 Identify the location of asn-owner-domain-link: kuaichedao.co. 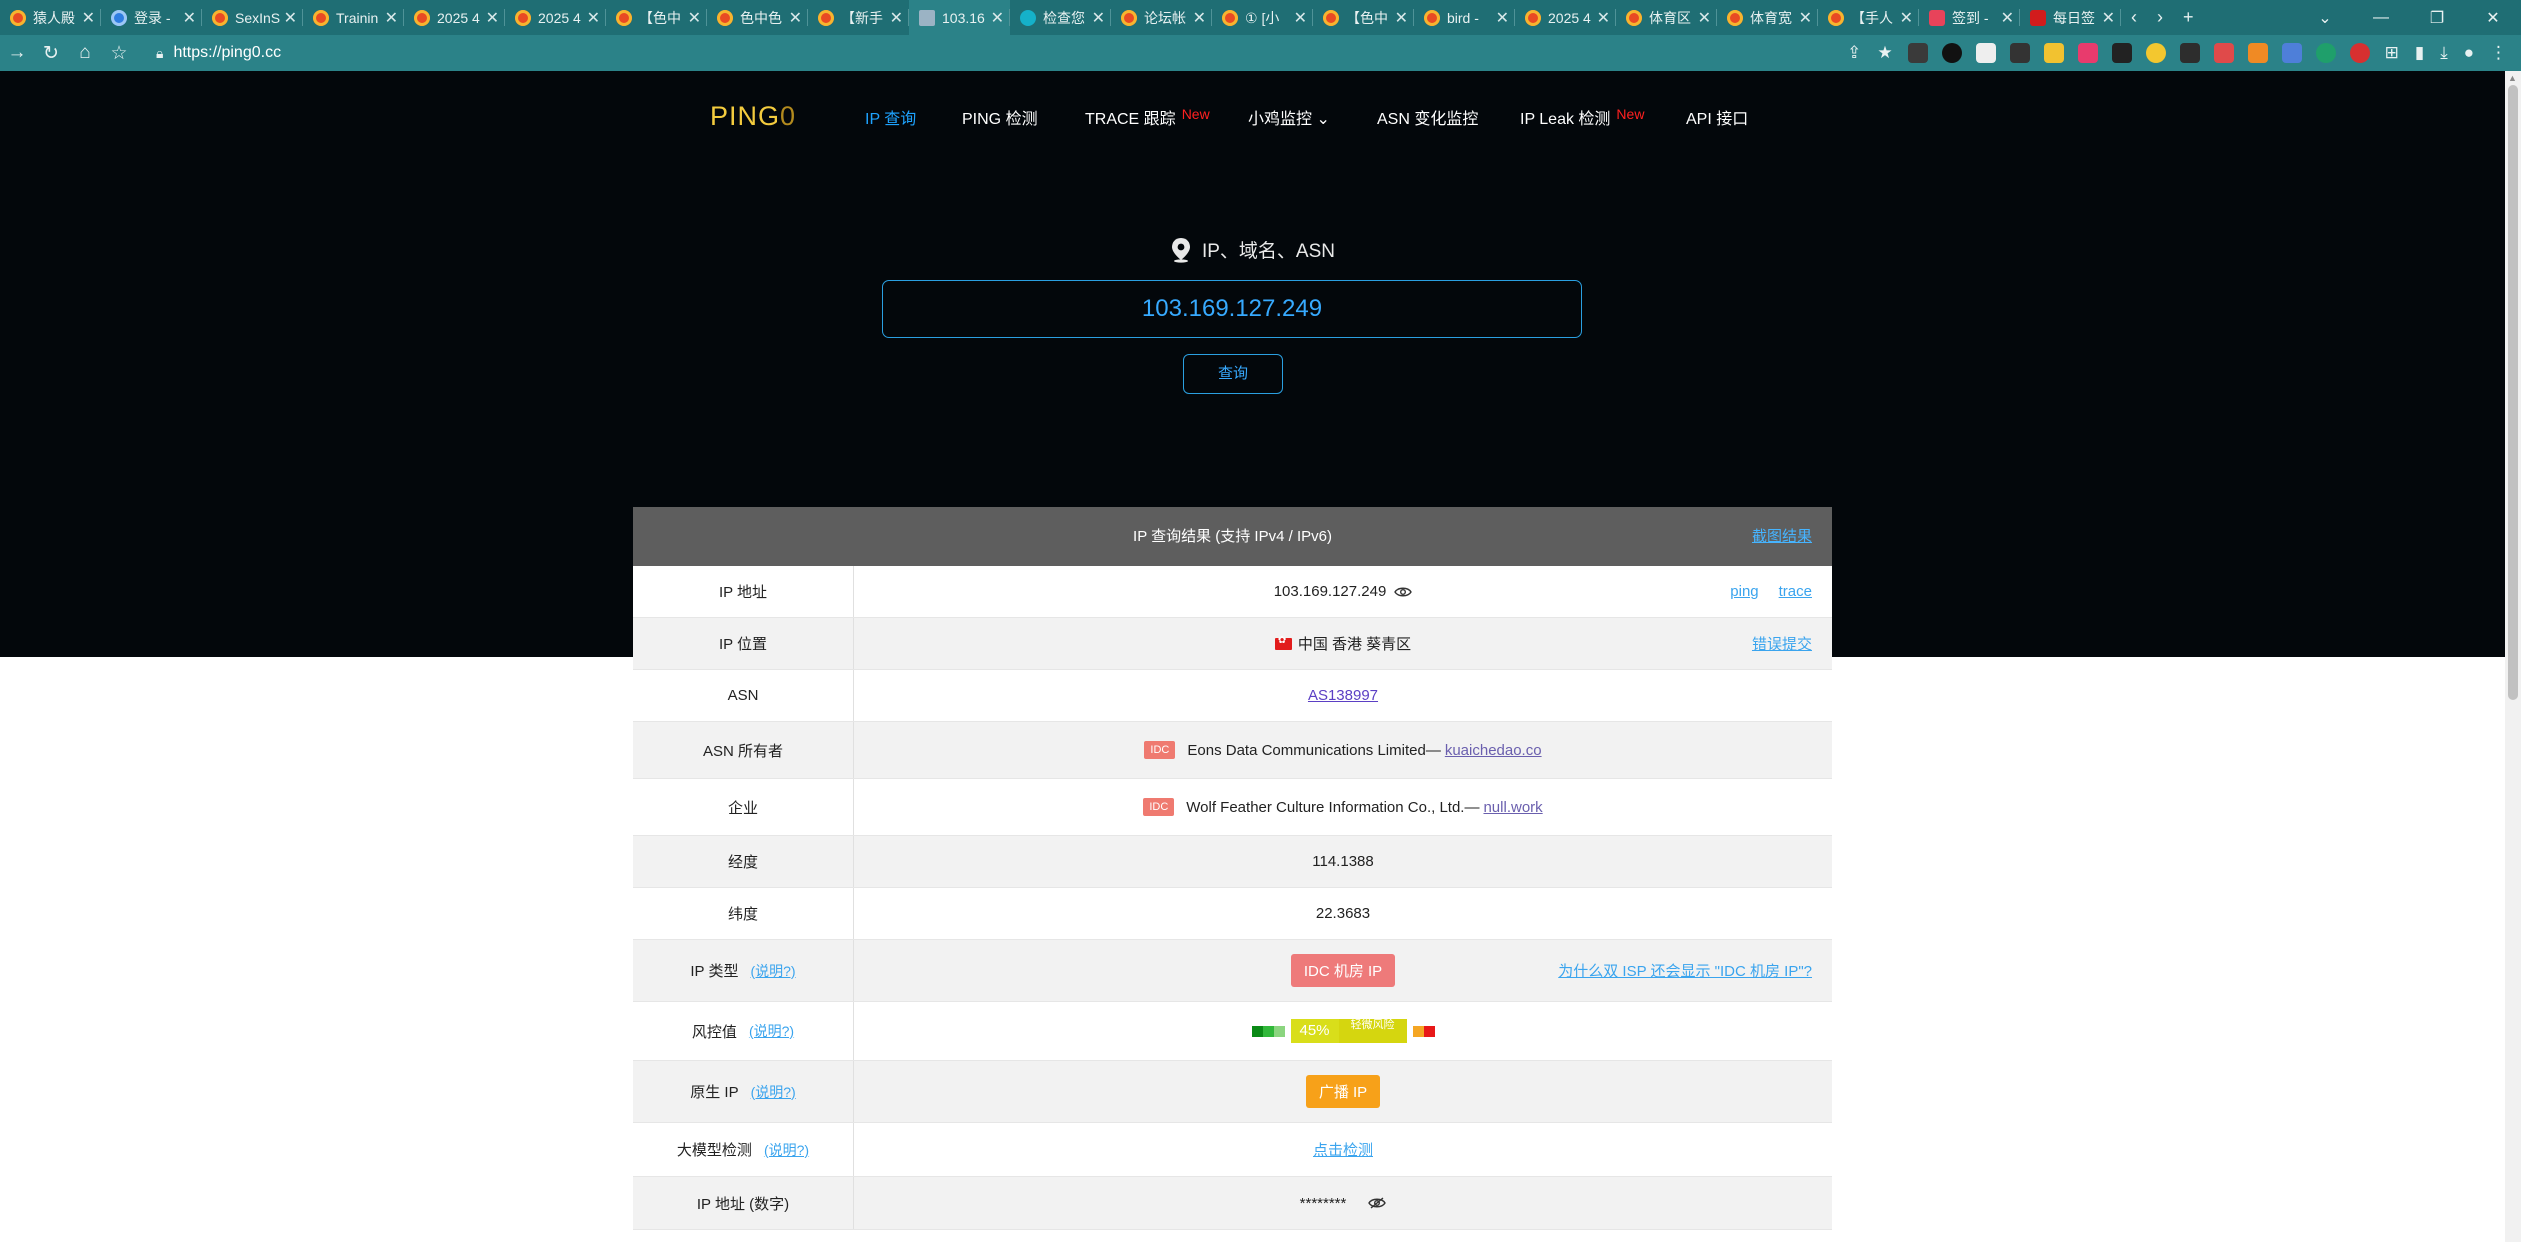
(1493, 750).